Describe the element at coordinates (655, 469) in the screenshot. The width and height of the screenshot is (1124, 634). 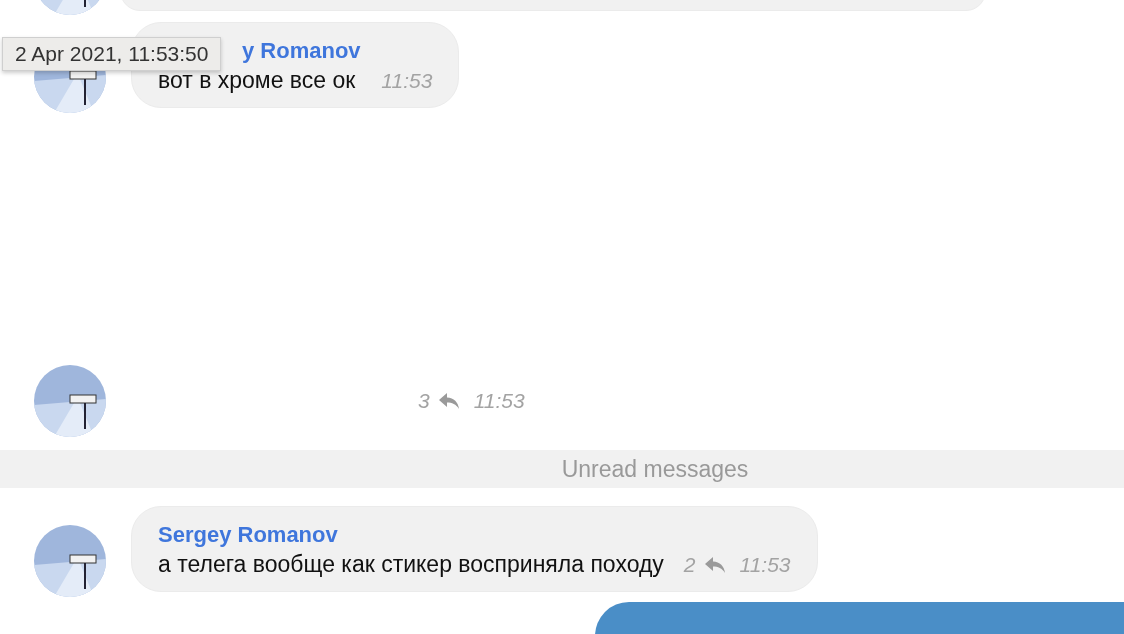
I see `unread-divider: Unread messages` at that location.